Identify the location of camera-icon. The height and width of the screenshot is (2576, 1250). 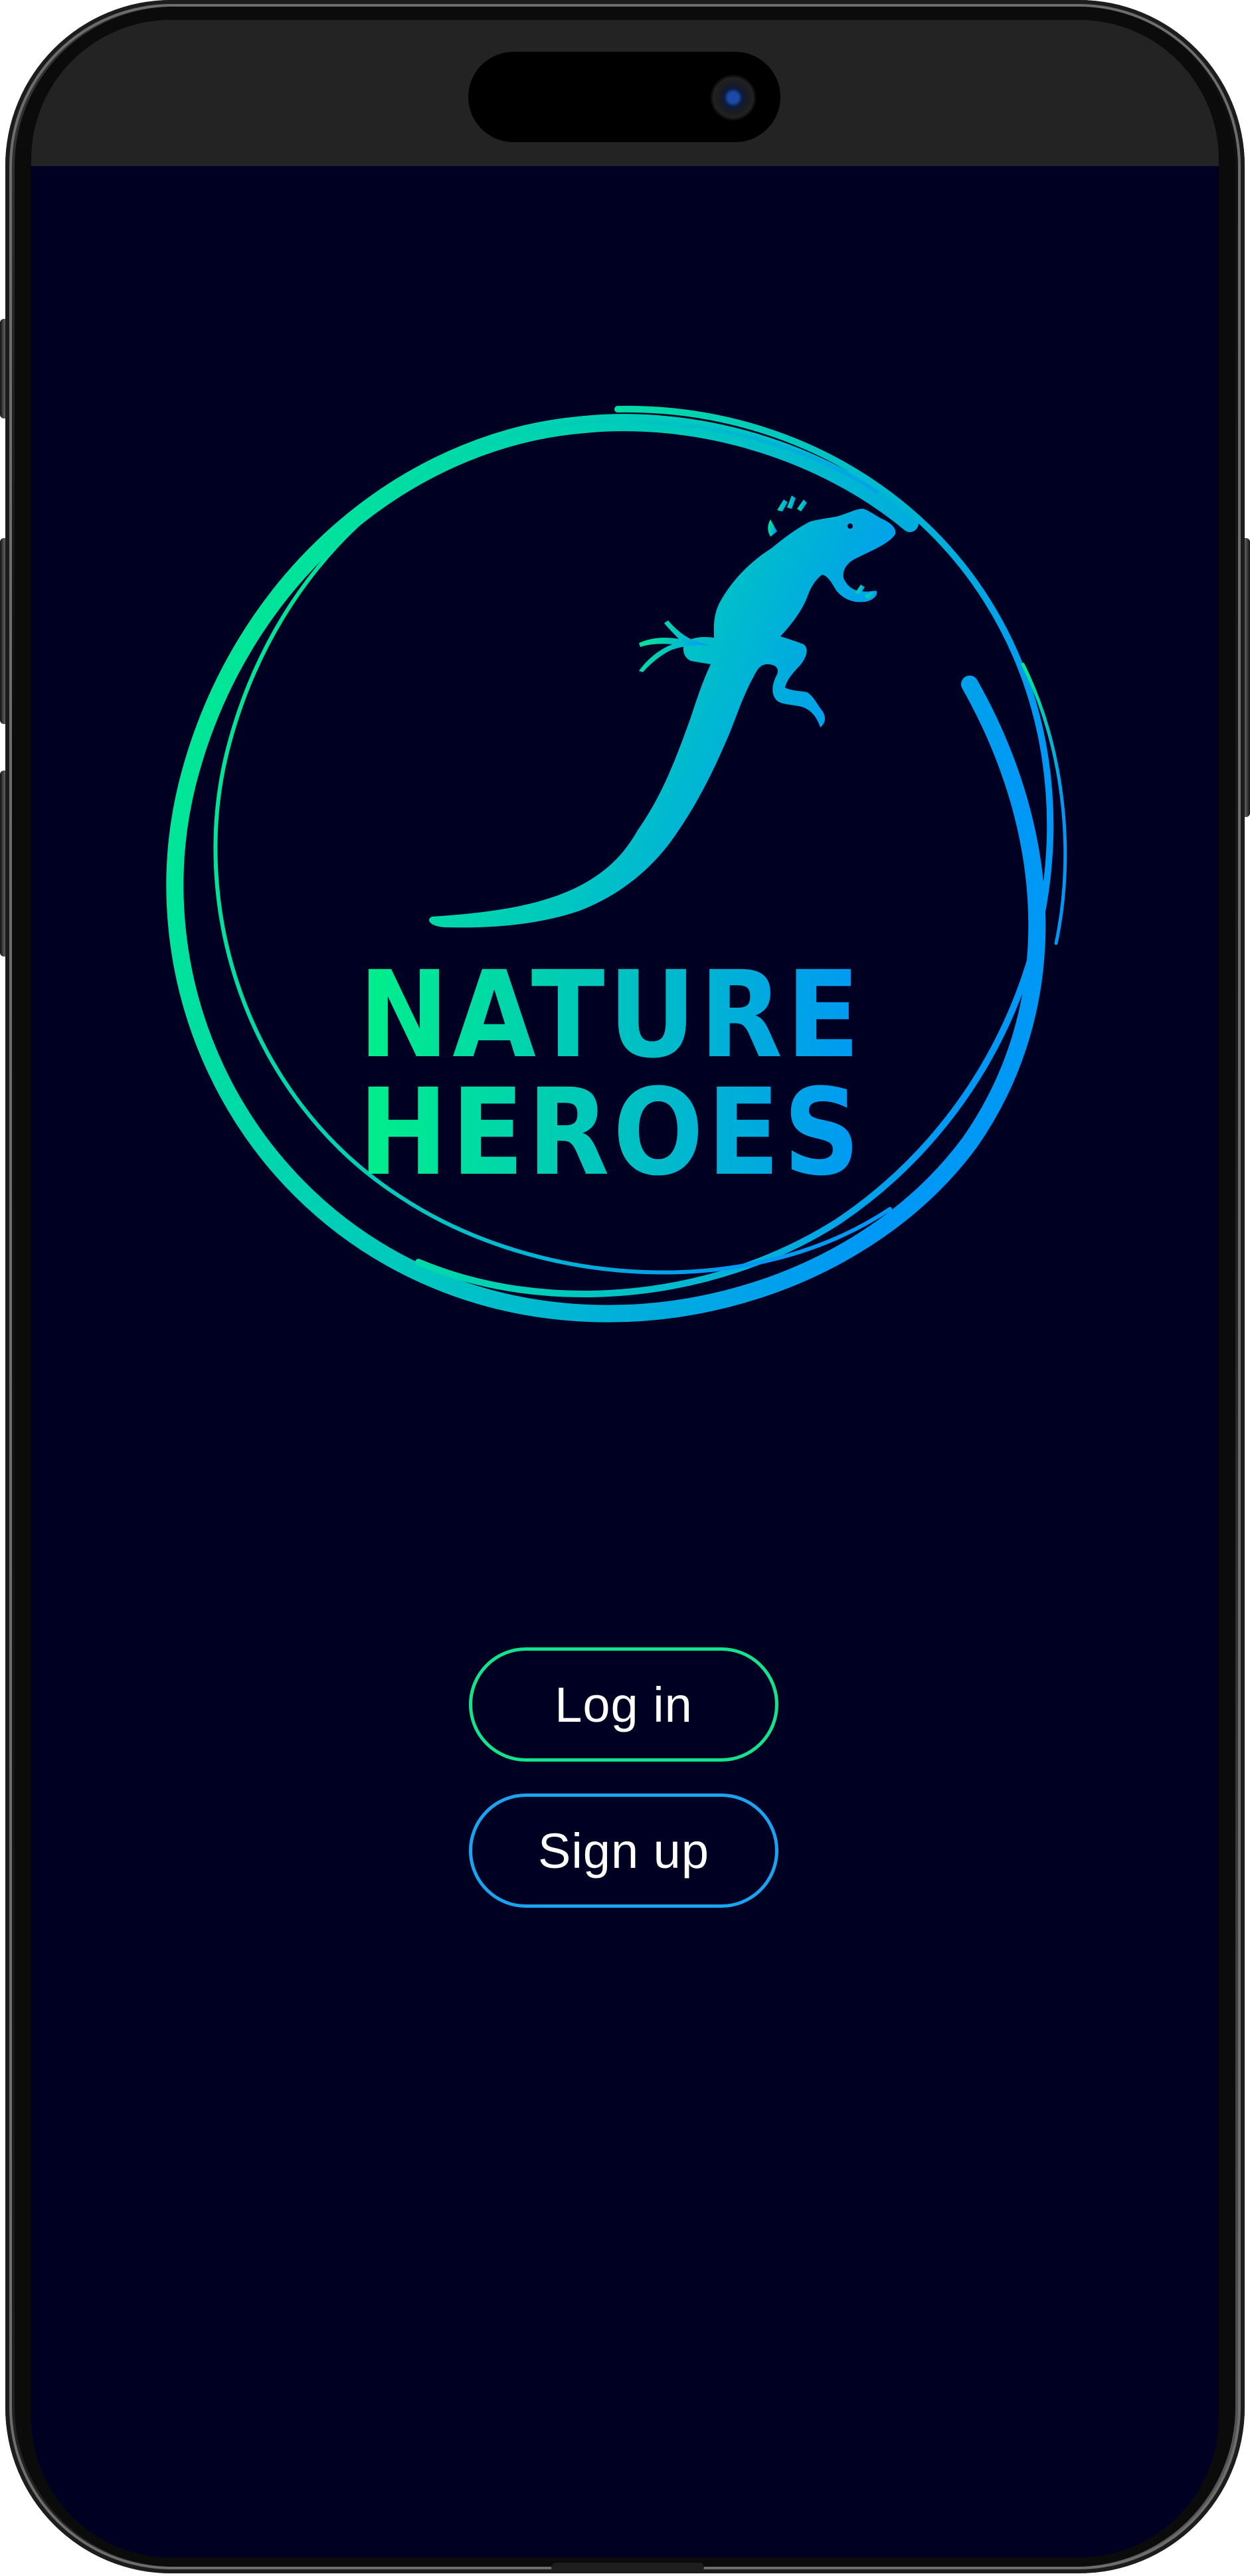
(734, 97).